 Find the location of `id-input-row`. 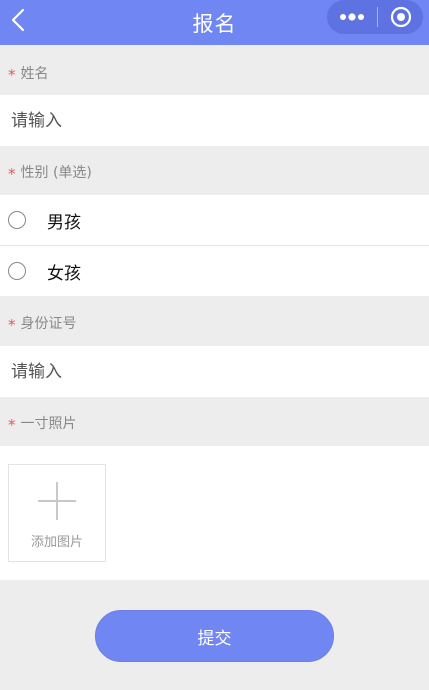

id-input-row is located at coordinates (214, 371).